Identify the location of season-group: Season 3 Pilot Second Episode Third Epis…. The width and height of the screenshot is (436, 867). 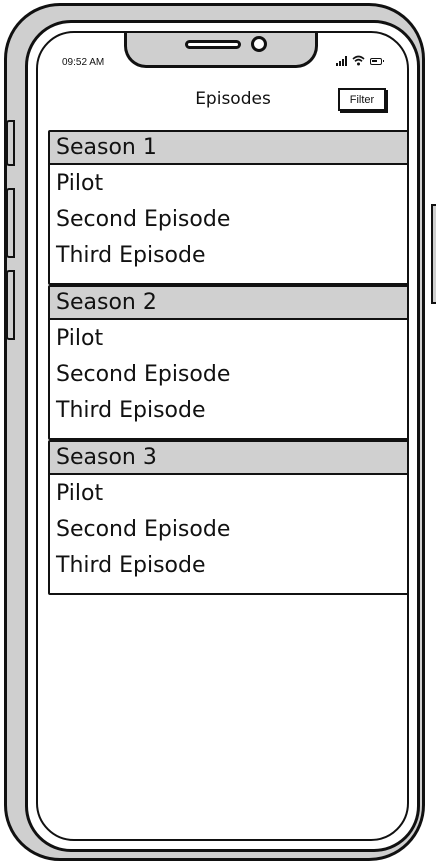
(227, 517).